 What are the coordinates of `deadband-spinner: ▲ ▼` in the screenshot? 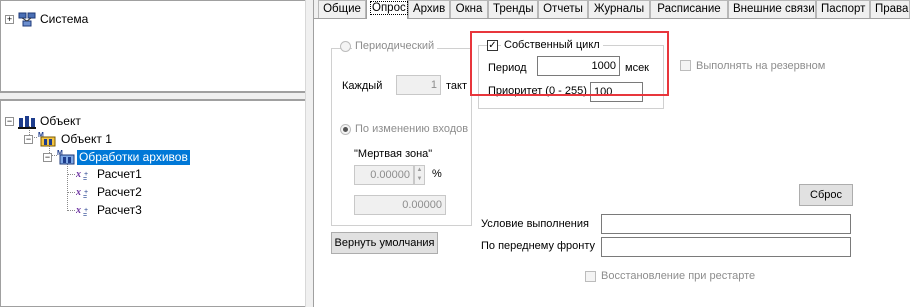 It's located at (419, 175).